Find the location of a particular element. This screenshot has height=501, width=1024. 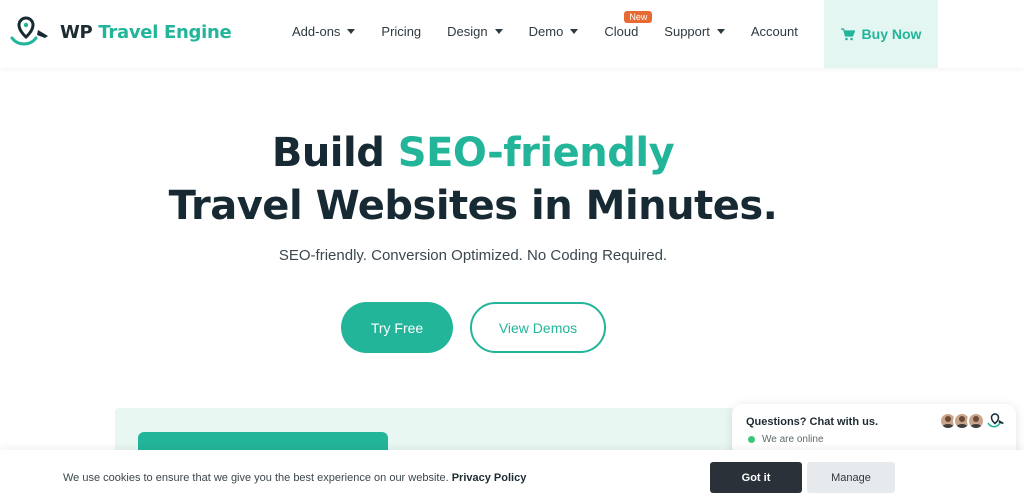

got-it-button: Got it is located at coordinates (756, 477).